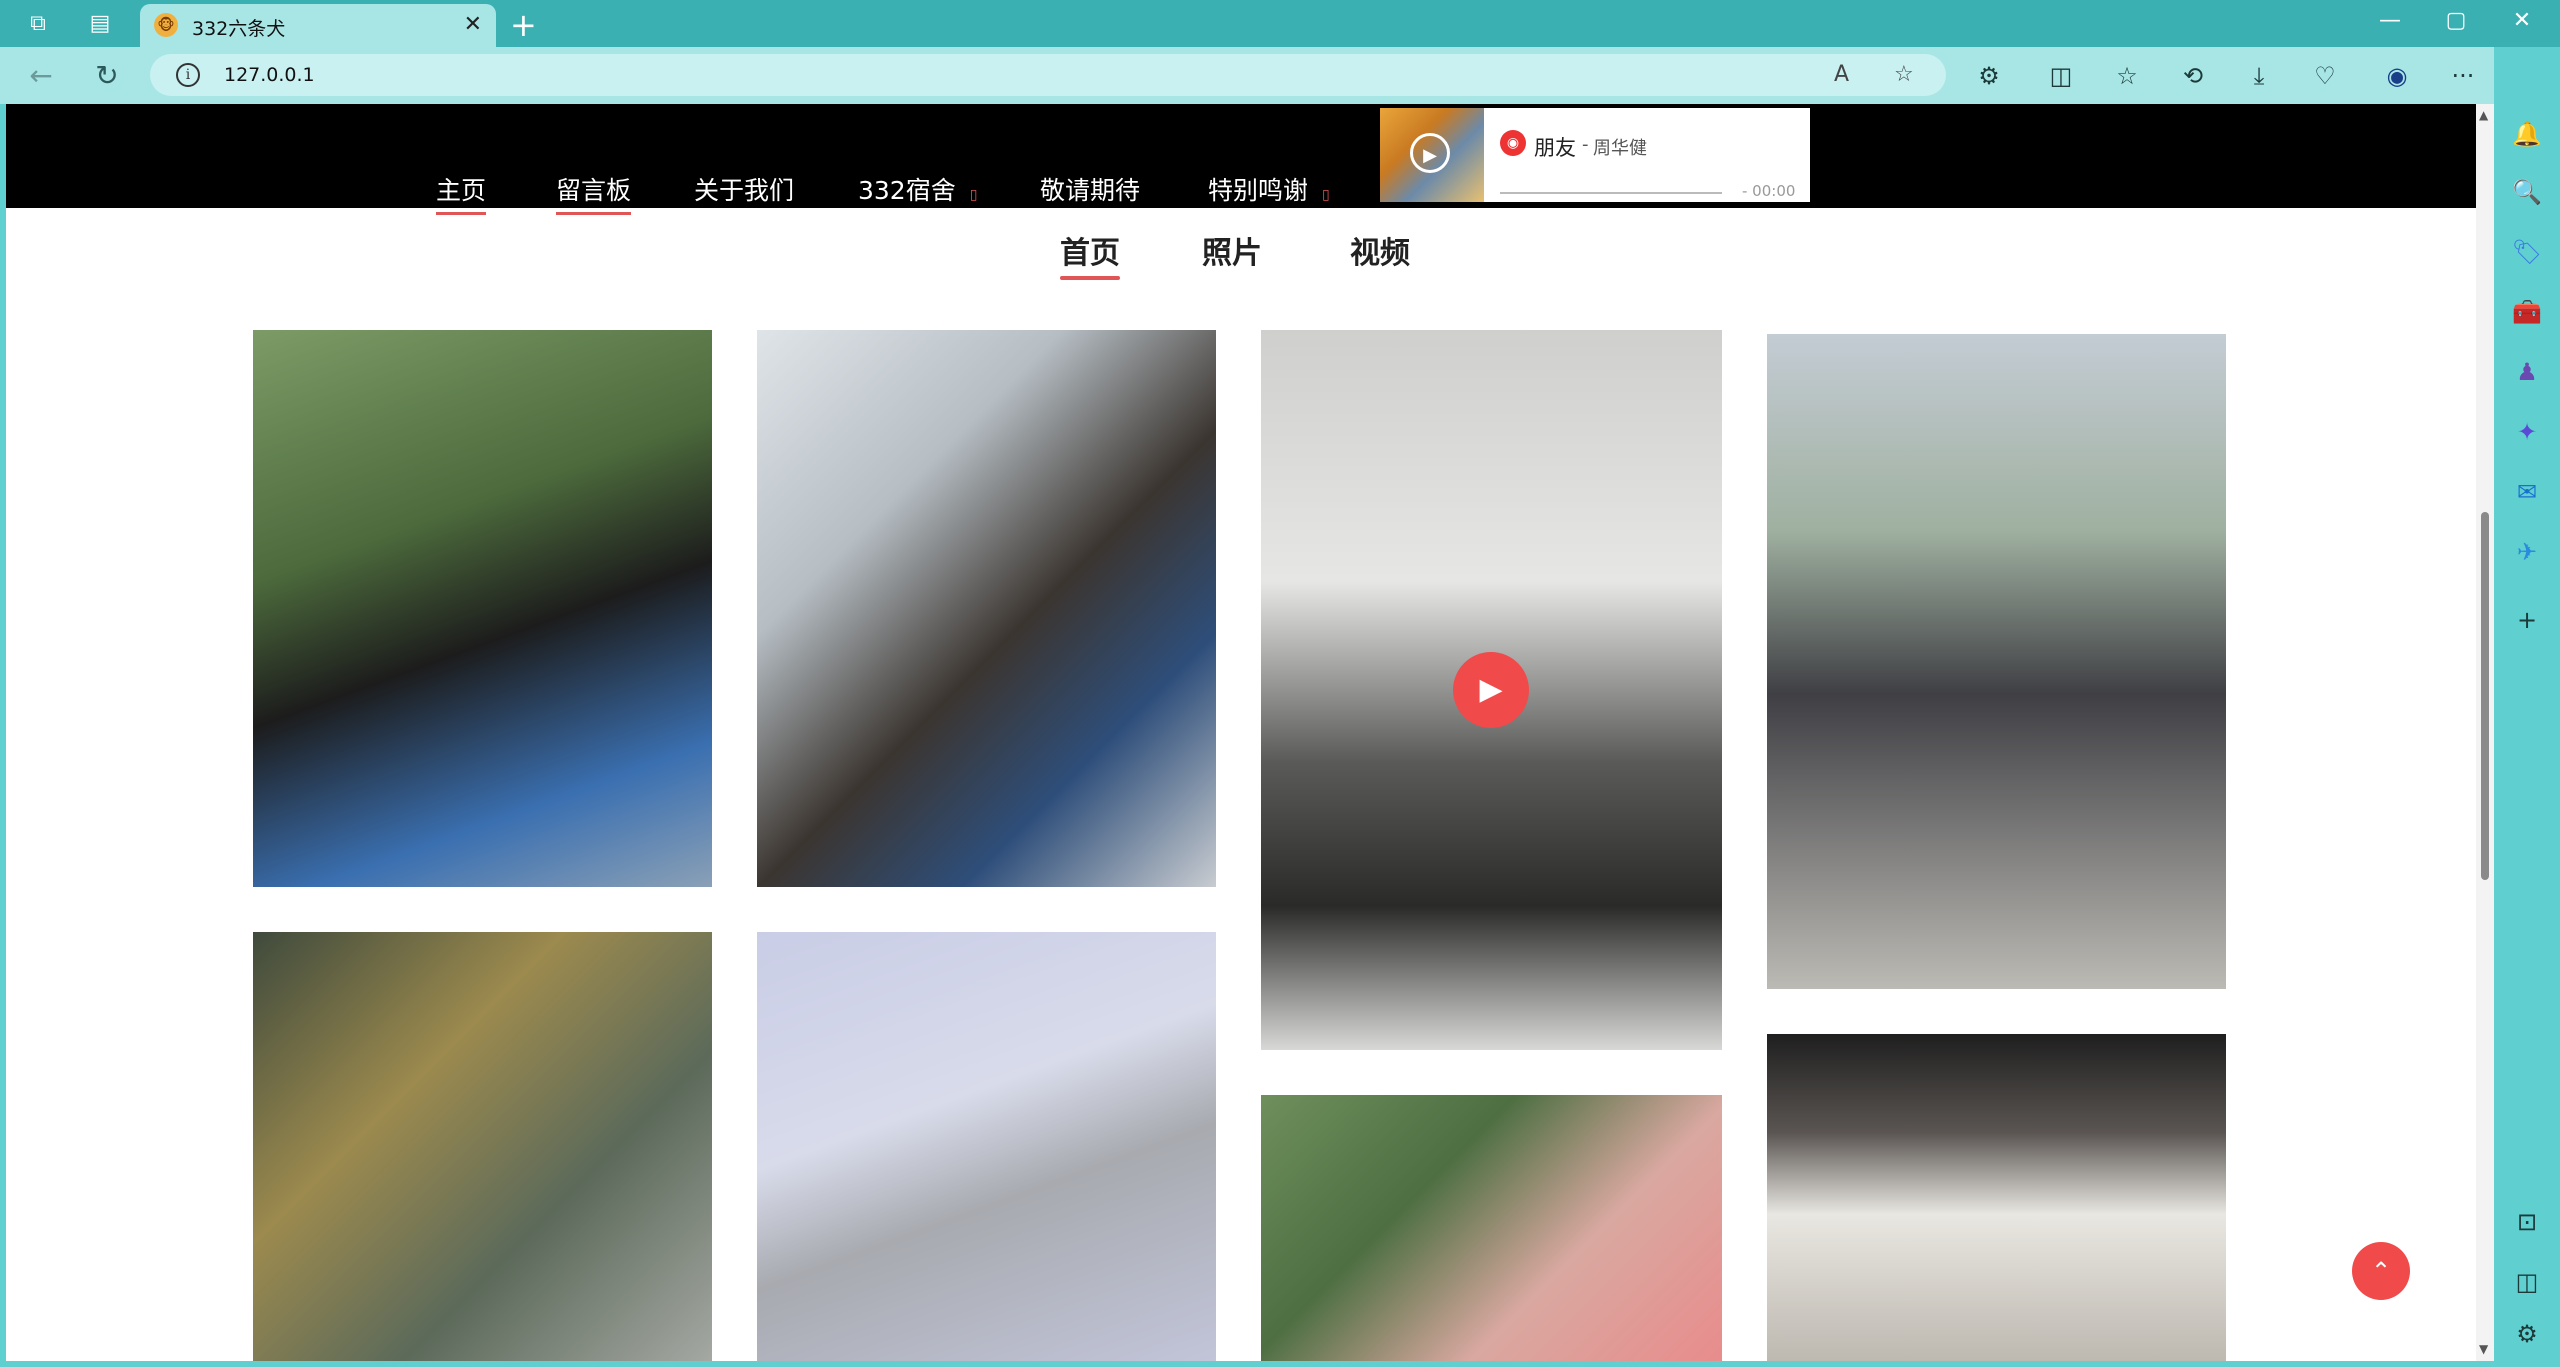  I want to click on minimize-button: —, so click(2390, 20).